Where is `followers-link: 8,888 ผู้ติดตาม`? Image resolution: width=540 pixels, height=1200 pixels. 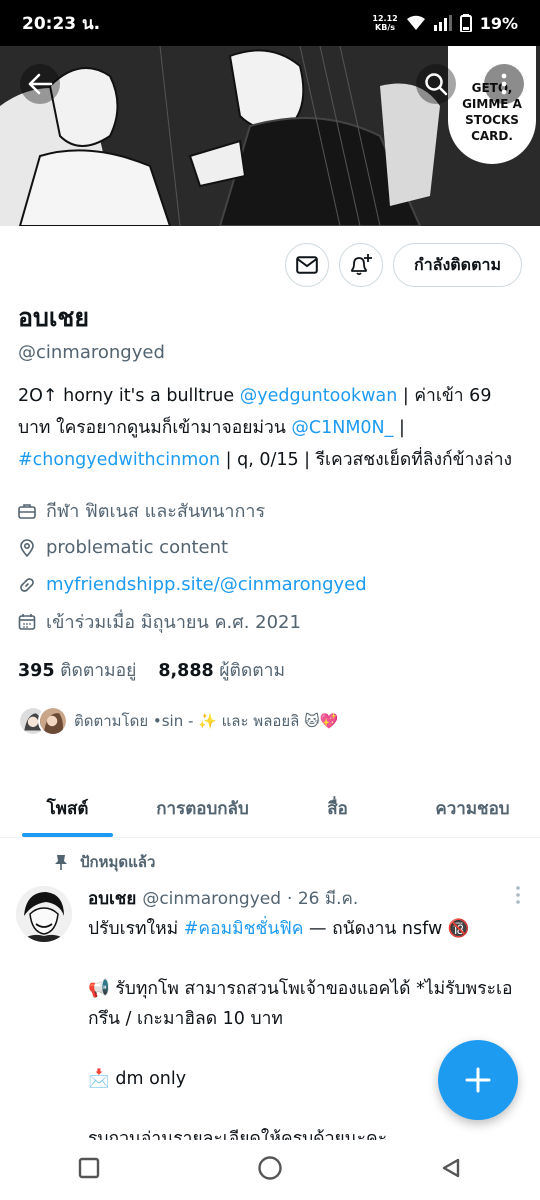 followers-link: 8,888 ผู้ติดตาม is located at coordinates (221, 670).